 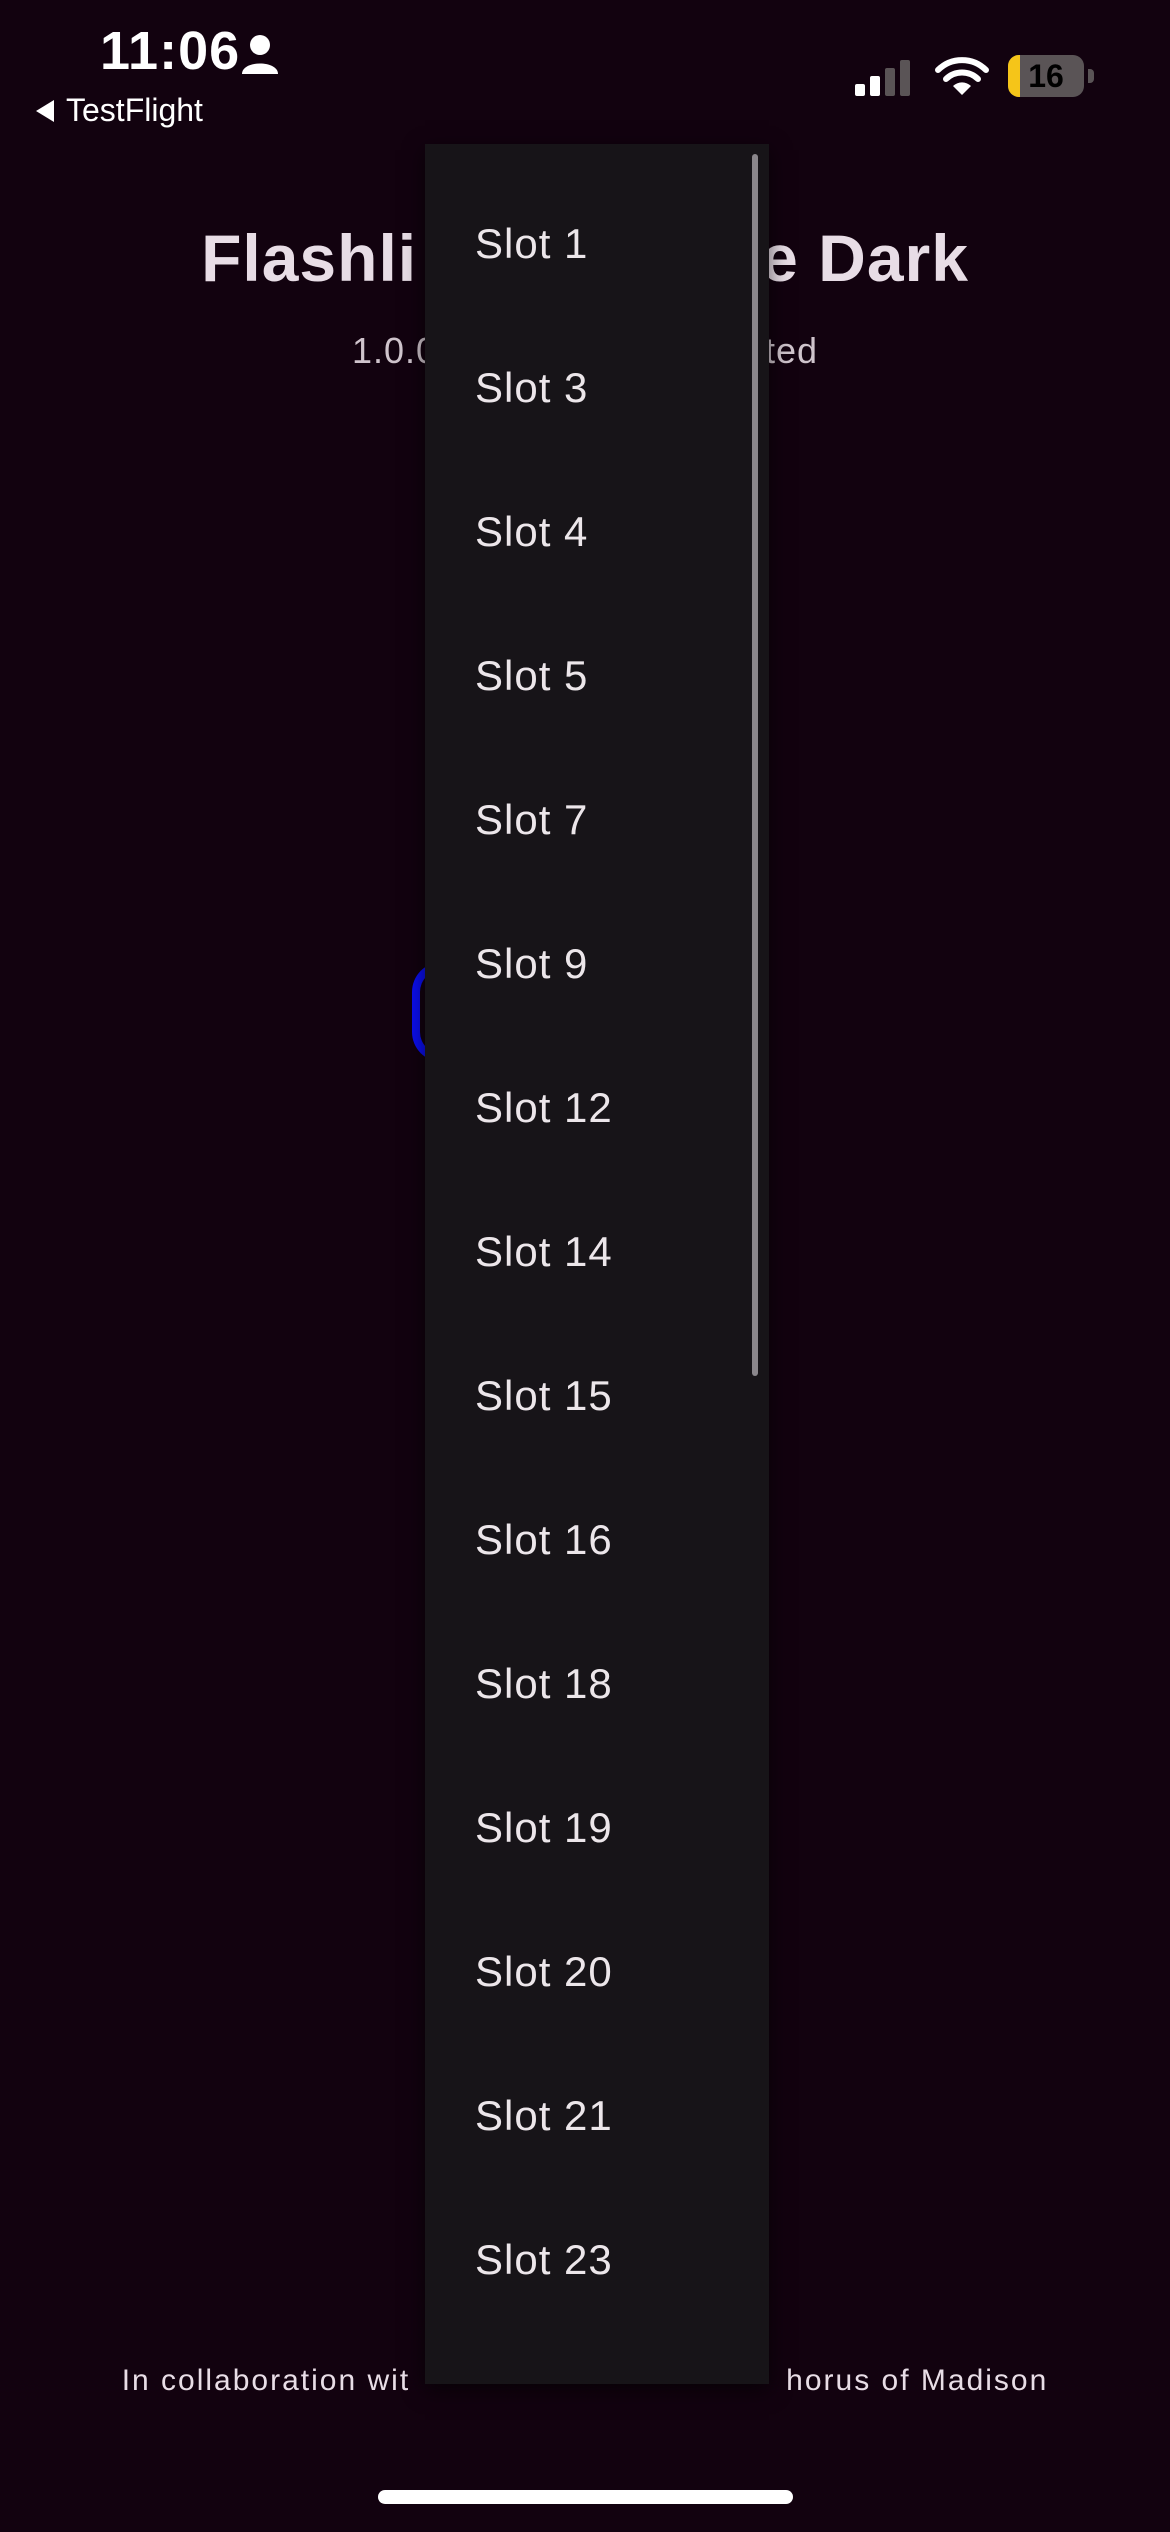 I want to click on slot-option: Slot 9, so click(x=597, y=964).